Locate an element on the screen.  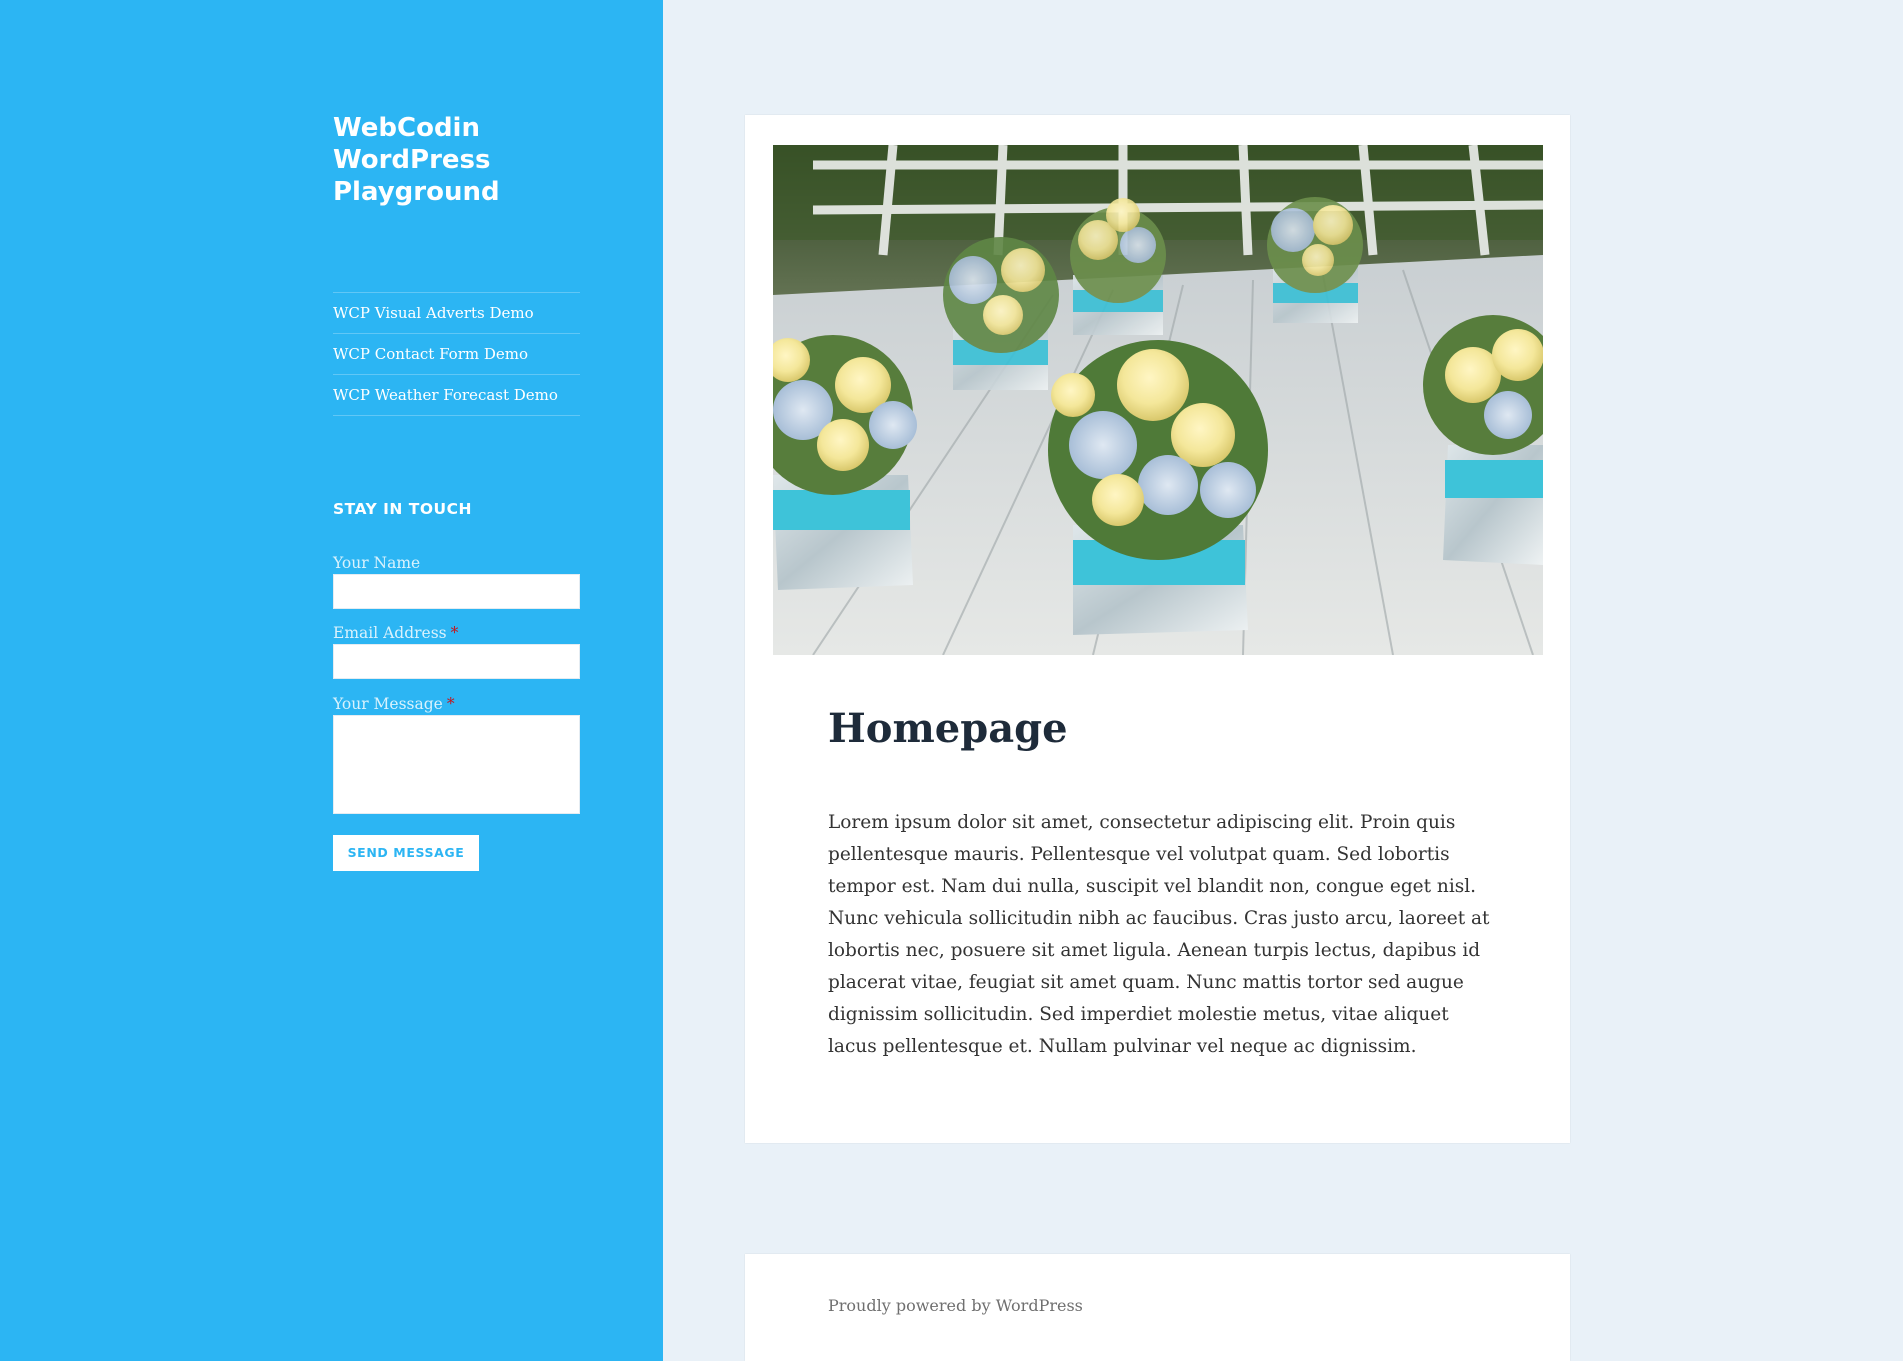
contact-widget-title: Stay in Touch is located at coordinates (402, 509).